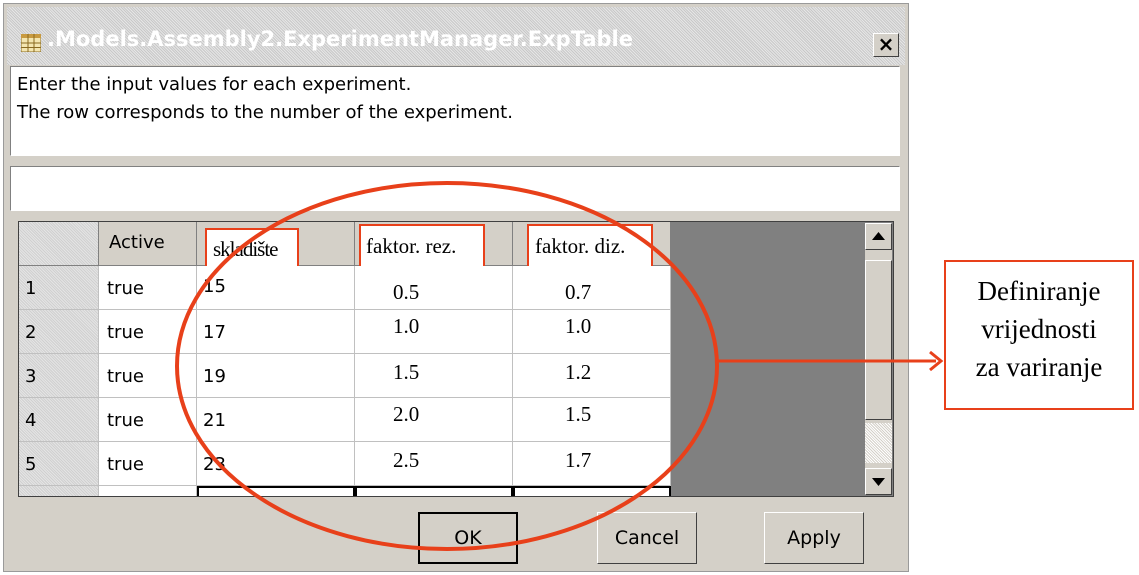  What do you see at coordinates (1039, 291) in the screenshot?
I see `callout-line-1: Definiranje` at bounding box center [1039, 291].